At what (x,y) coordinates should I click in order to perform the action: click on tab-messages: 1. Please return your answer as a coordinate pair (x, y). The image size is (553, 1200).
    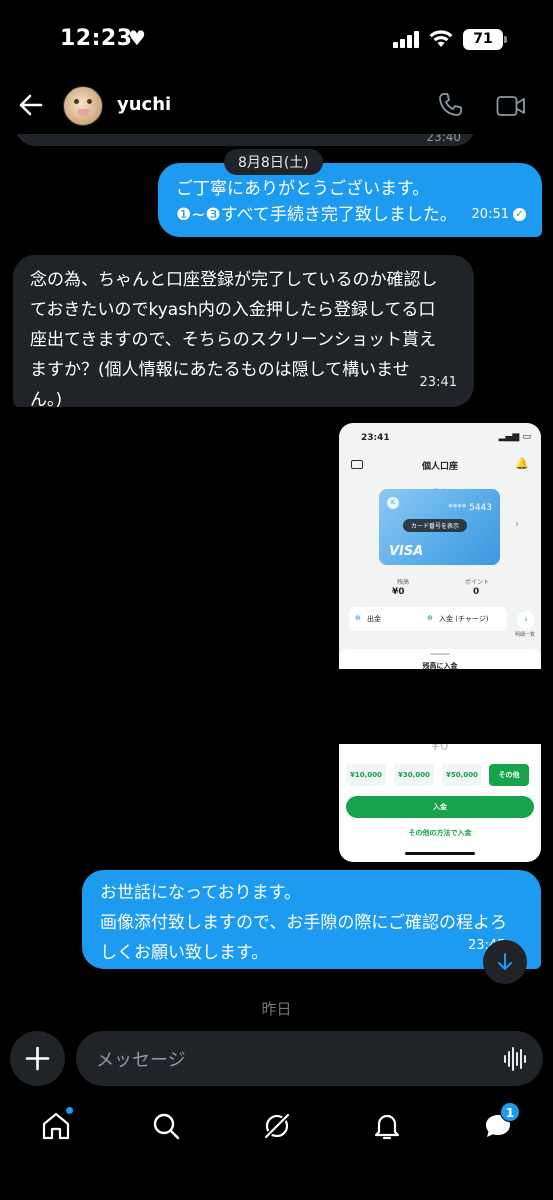
    Looking at the image, I should click on (501, 1122).